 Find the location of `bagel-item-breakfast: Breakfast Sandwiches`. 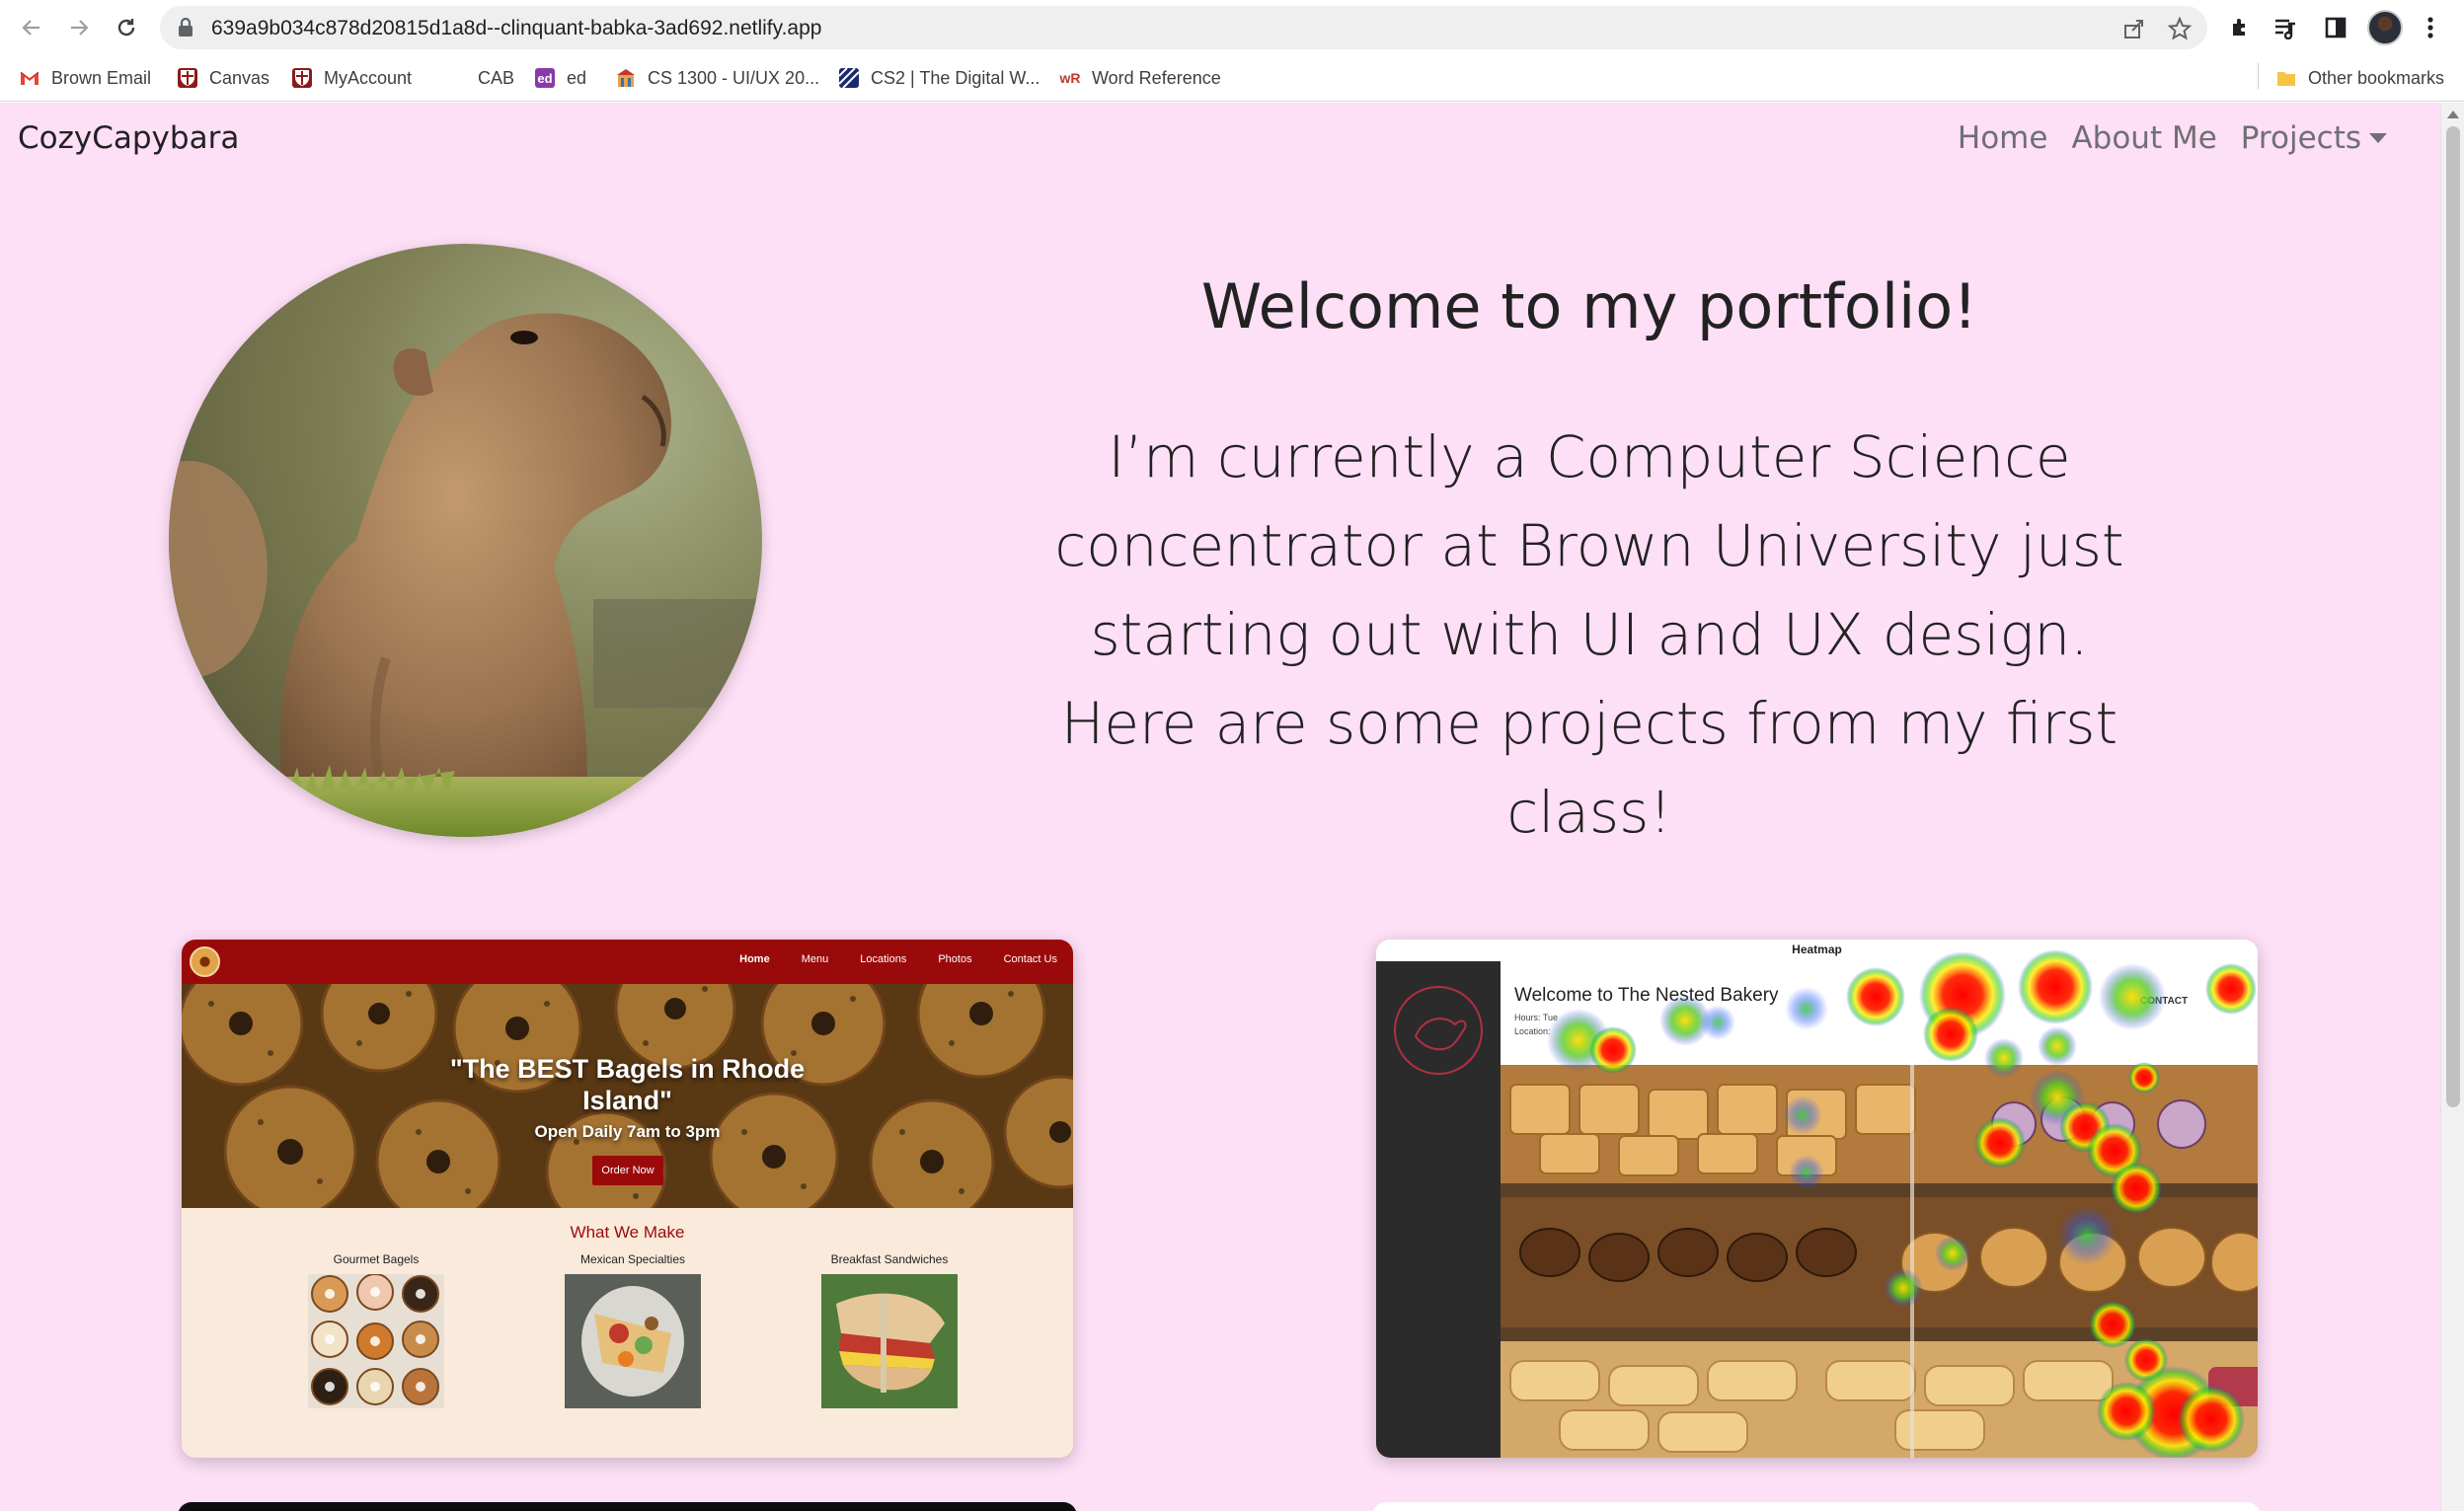

bagel-item-breakfast: Breakfast Sandwiches is located at coordinates (889, 1330).